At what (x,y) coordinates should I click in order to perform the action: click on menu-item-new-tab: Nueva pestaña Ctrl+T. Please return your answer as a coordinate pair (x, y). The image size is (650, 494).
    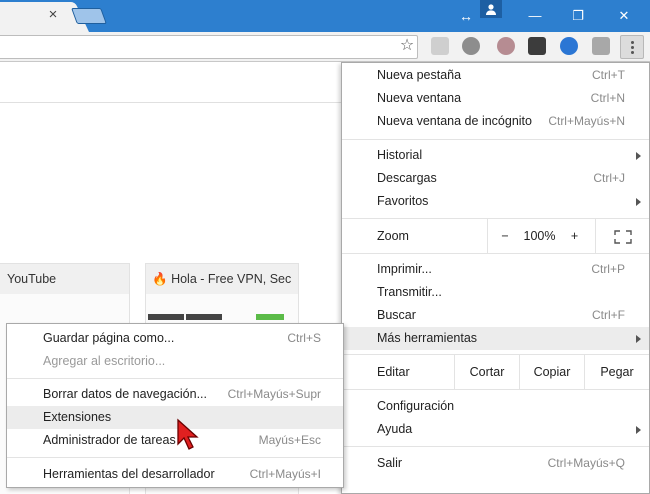
    Looking at the image, I should click on (495, 75).